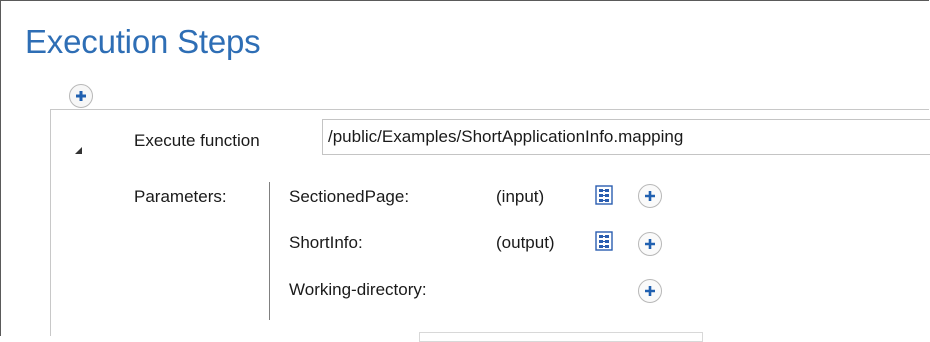 This screenshot has height=342, width=930. What do you see at coordinates (197, 140) in the screenshot?
I see `execute-function-label: Execute function` at bounding box center [197, 140].